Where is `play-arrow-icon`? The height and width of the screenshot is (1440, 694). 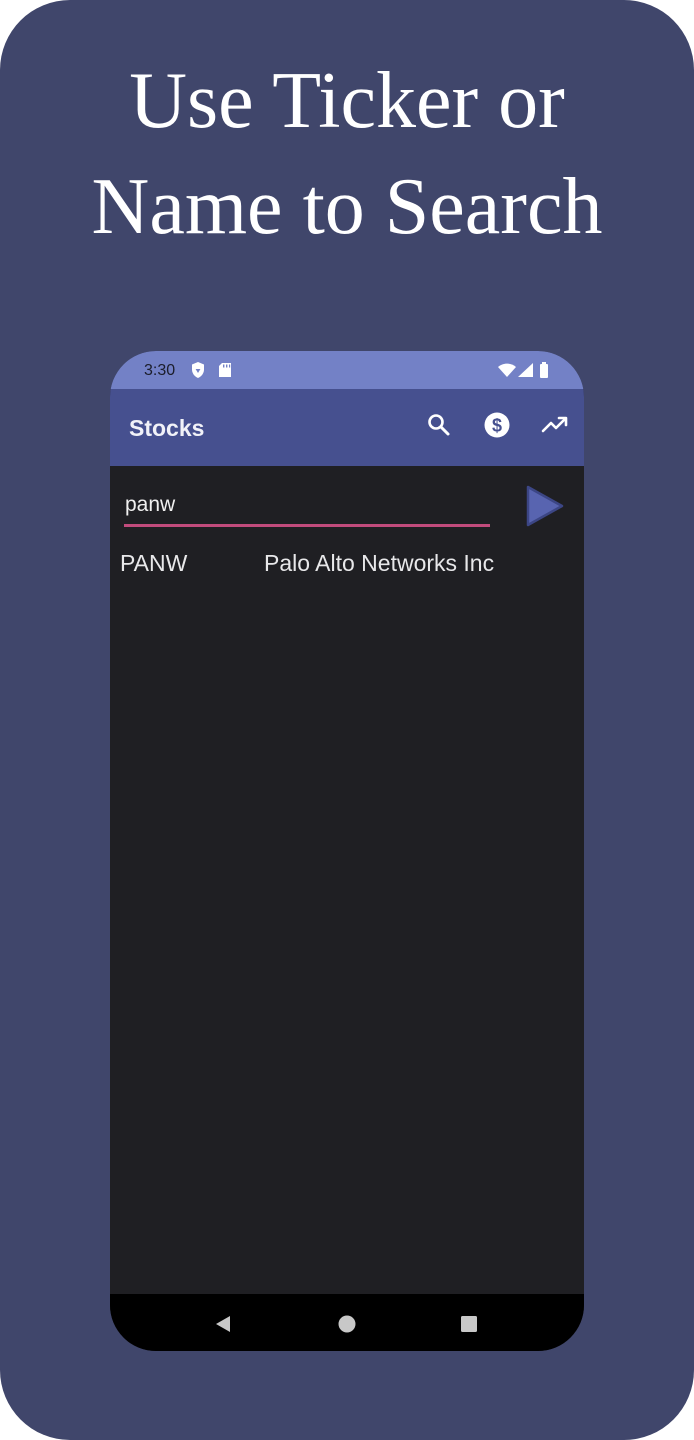 play-arrow-icon is located at coordinates (545, 506).